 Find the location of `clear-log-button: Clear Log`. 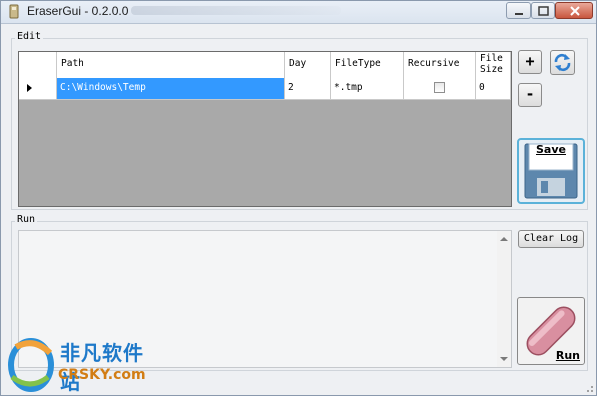

clear-log-button: Clear Log is located at coordinates (551, 239).